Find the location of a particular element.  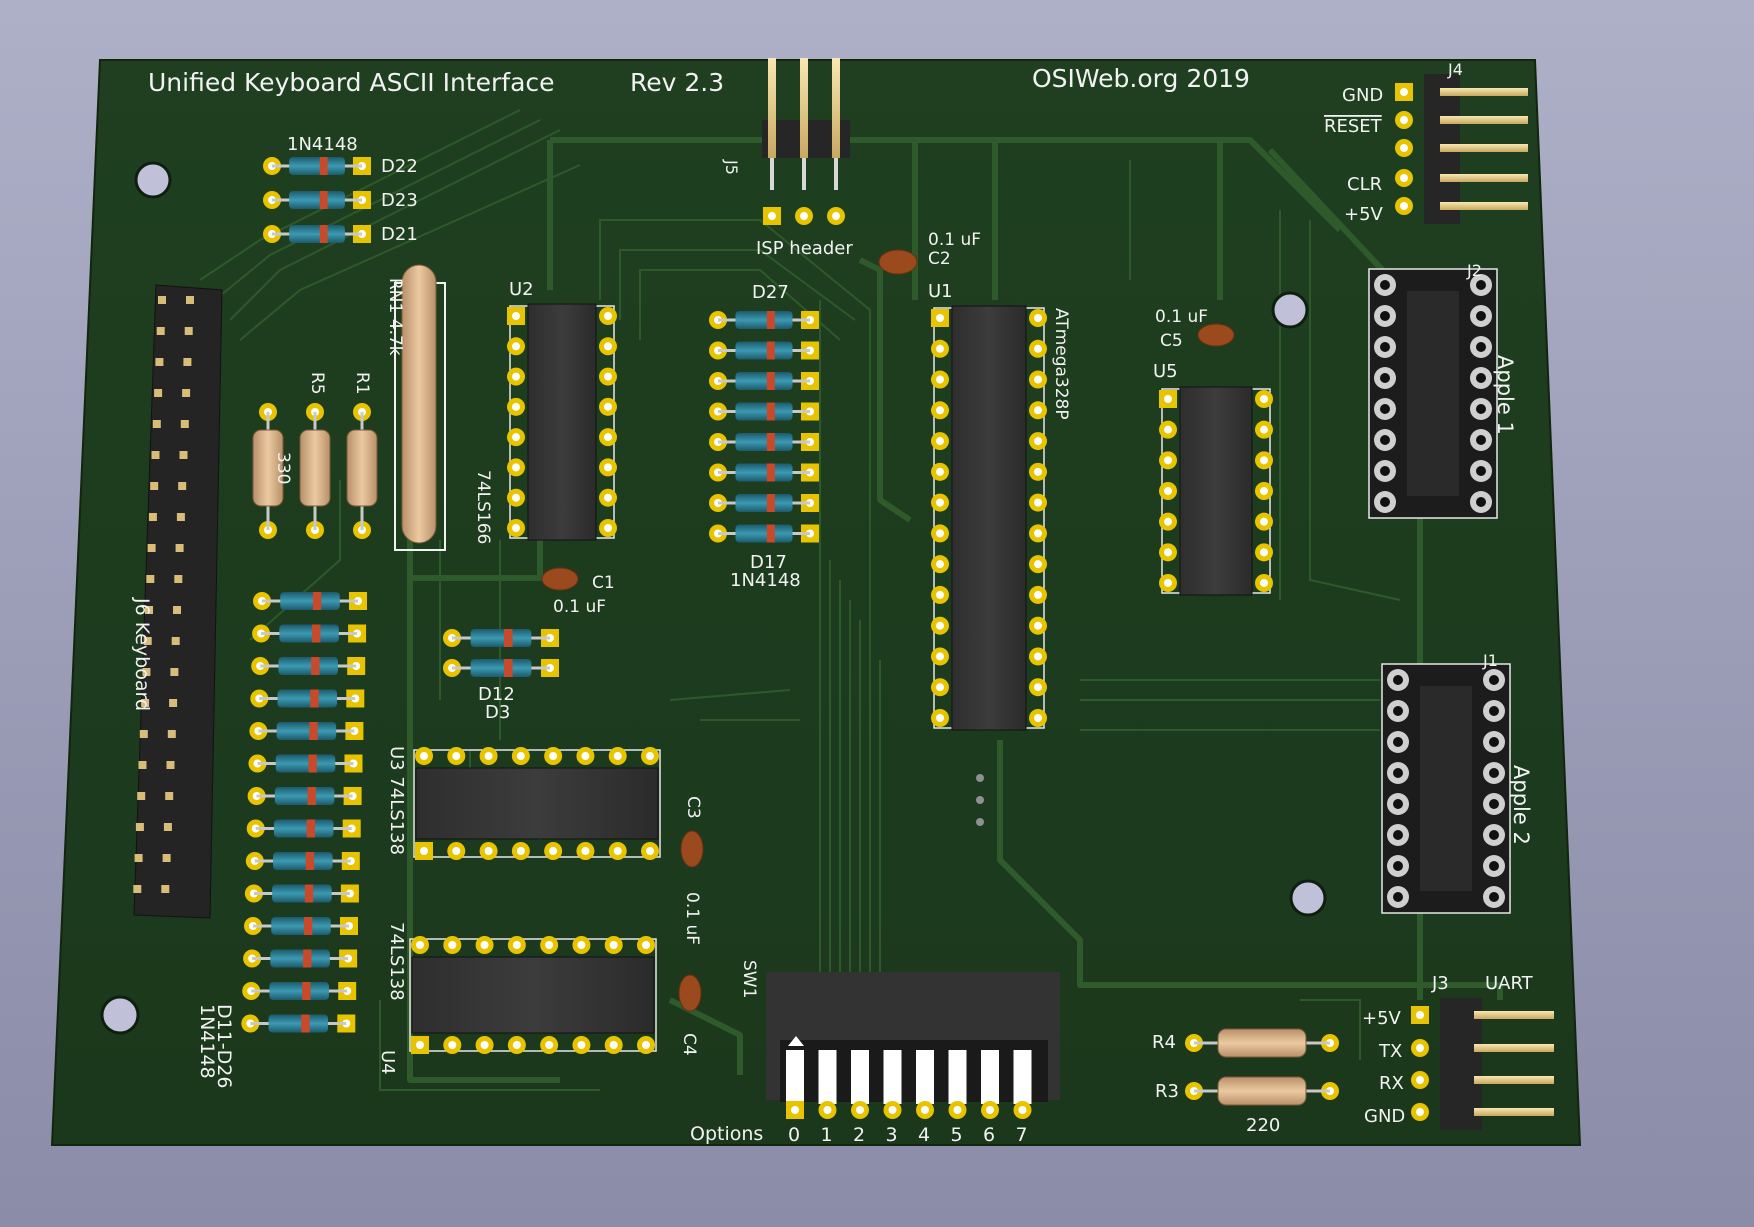

uart-tx-label: TX is located at coordinates (1390, 1051).